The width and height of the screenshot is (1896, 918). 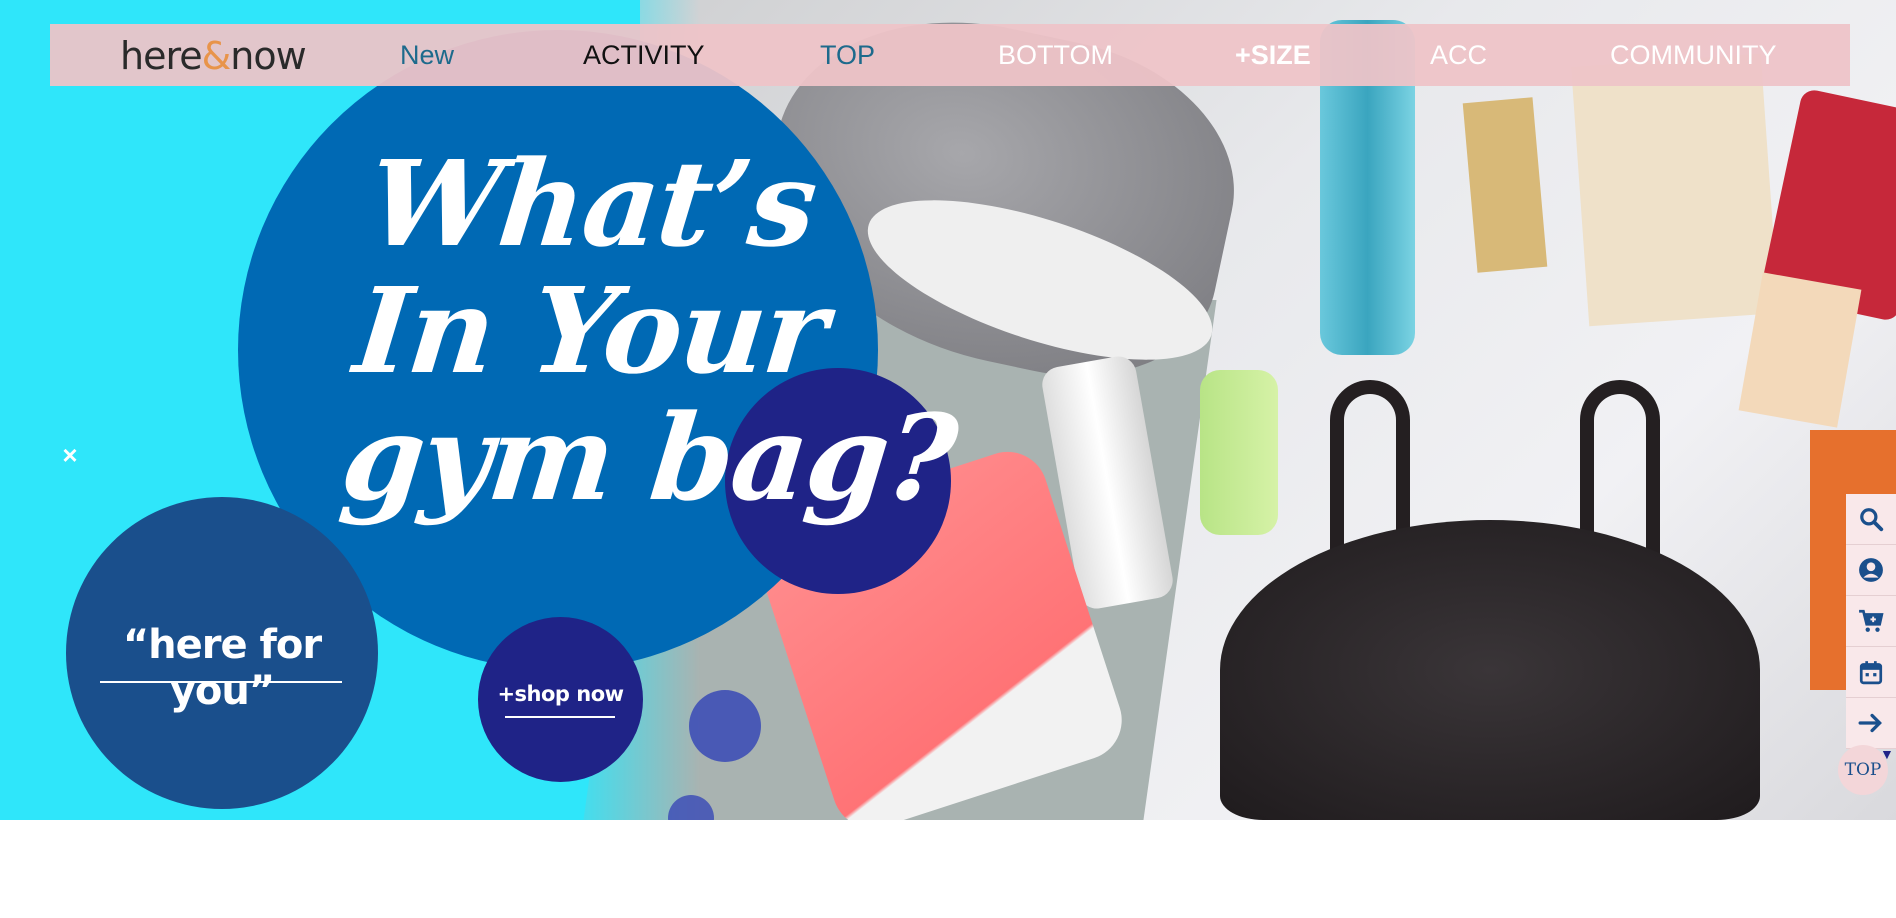 I want to click on next-button, so click(x=1871, y=723).